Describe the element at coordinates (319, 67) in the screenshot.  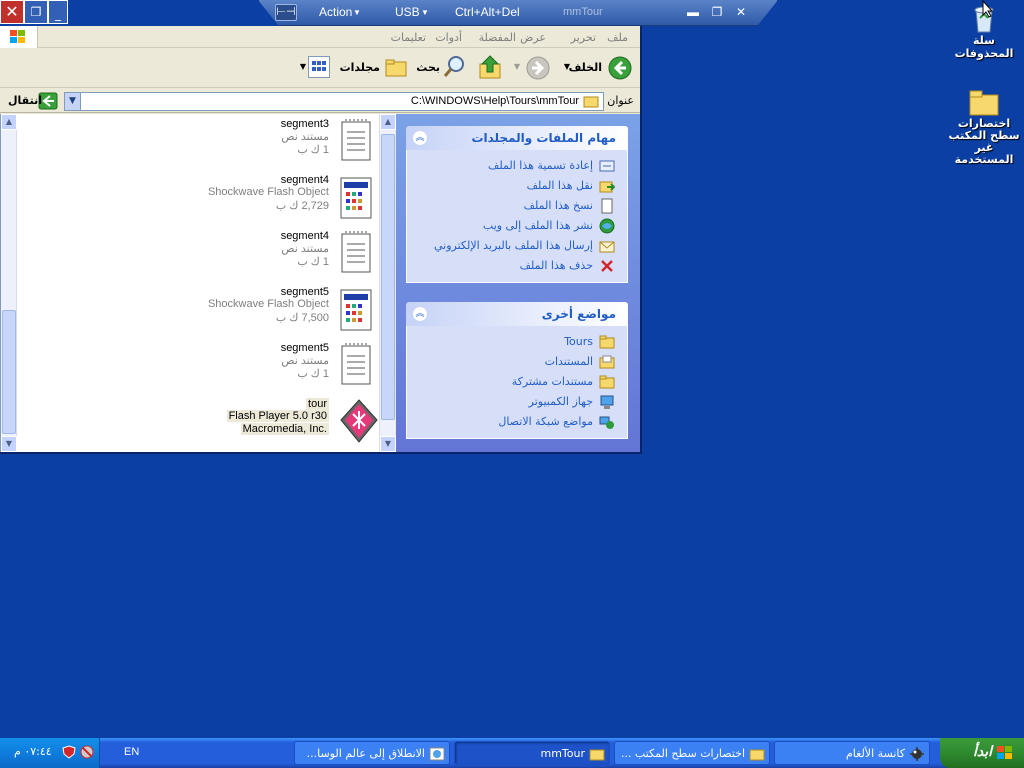
I see `views-icon` at that location.